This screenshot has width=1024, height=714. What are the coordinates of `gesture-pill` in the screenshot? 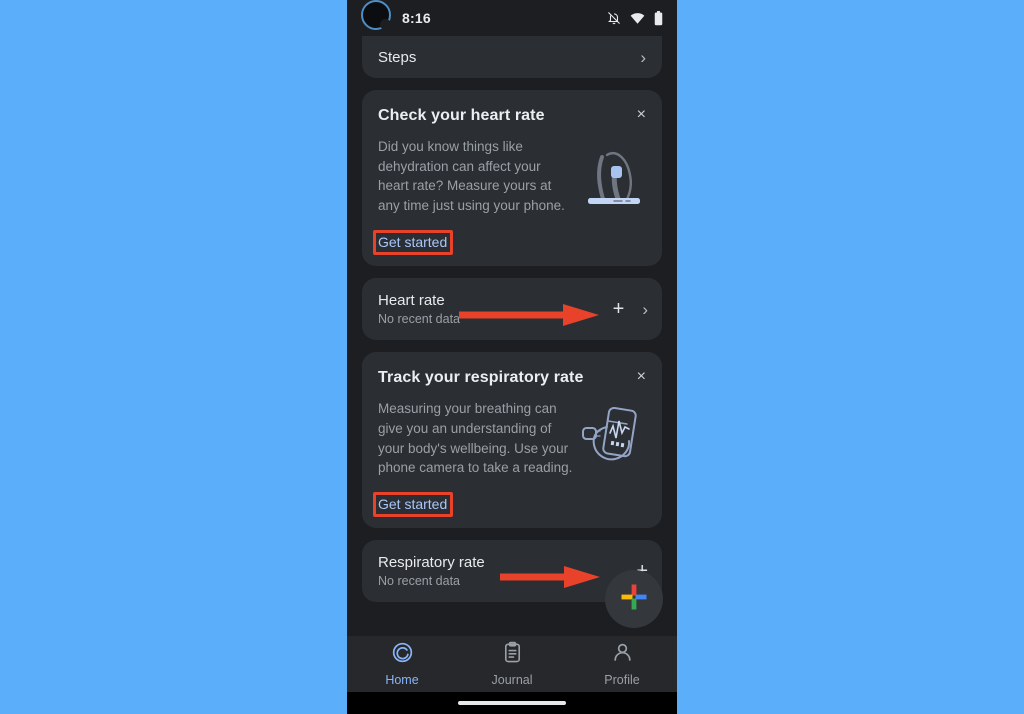 It's located at (512, 703).